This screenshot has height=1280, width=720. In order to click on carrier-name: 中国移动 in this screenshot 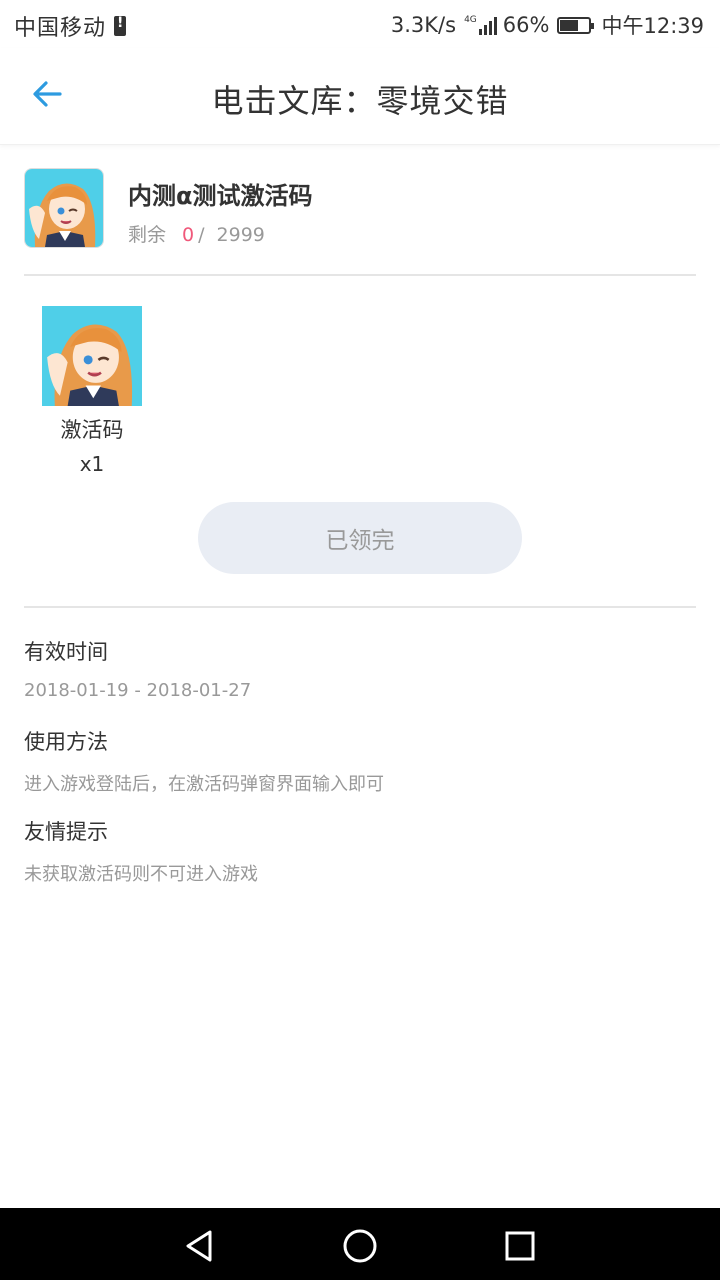, I will do `click(60, 28)`.